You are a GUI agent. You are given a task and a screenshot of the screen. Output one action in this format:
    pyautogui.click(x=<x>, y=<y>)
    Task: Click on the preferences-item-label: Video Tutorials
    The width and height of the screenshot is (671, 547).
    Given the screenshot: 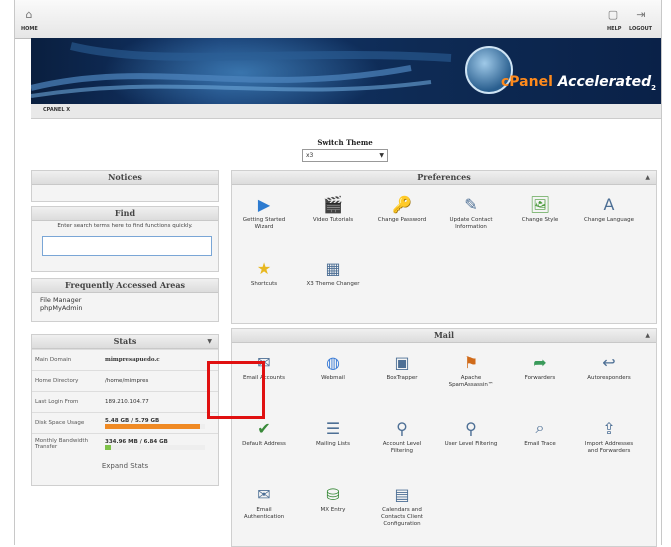 What is the action you would take?
    pyautogui.click(x=333, y=220)
    